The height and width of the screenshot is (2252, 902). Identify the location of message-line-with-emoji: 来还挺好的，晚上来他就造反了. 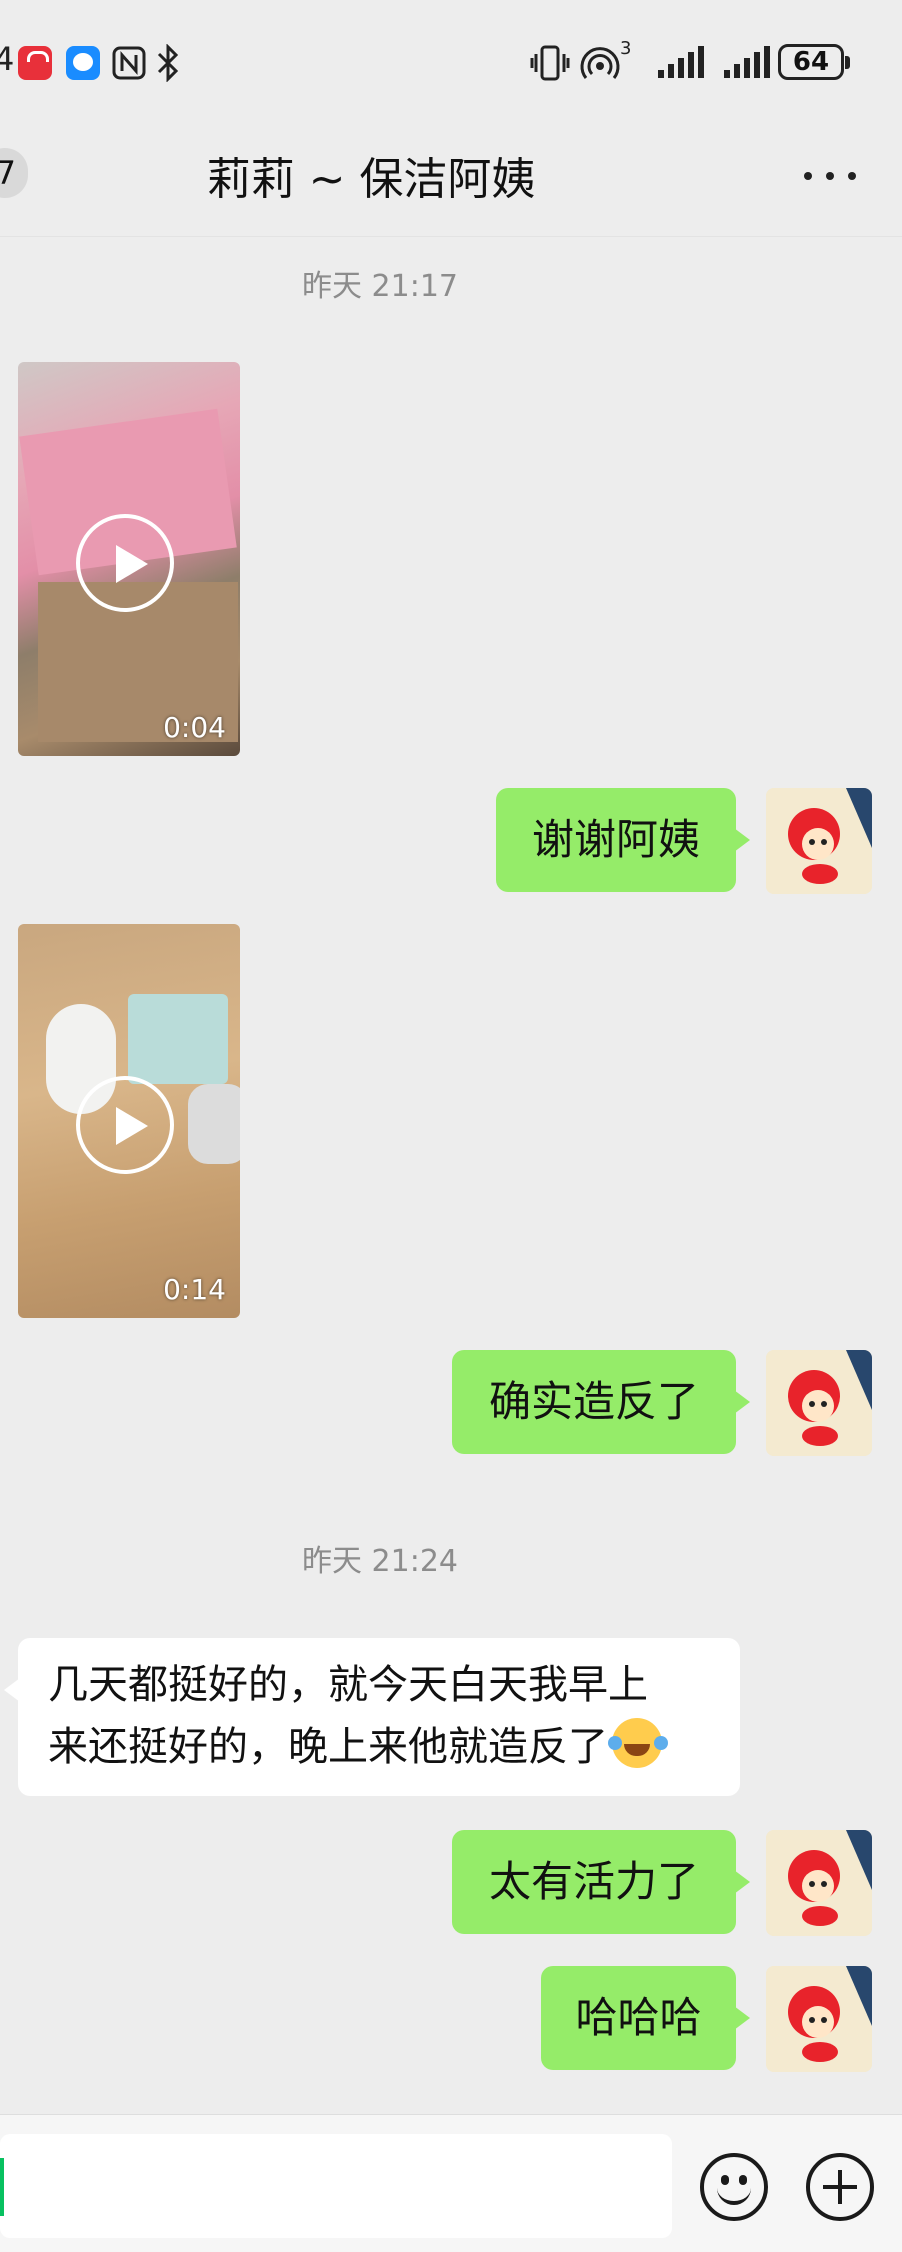
(379, 1747).